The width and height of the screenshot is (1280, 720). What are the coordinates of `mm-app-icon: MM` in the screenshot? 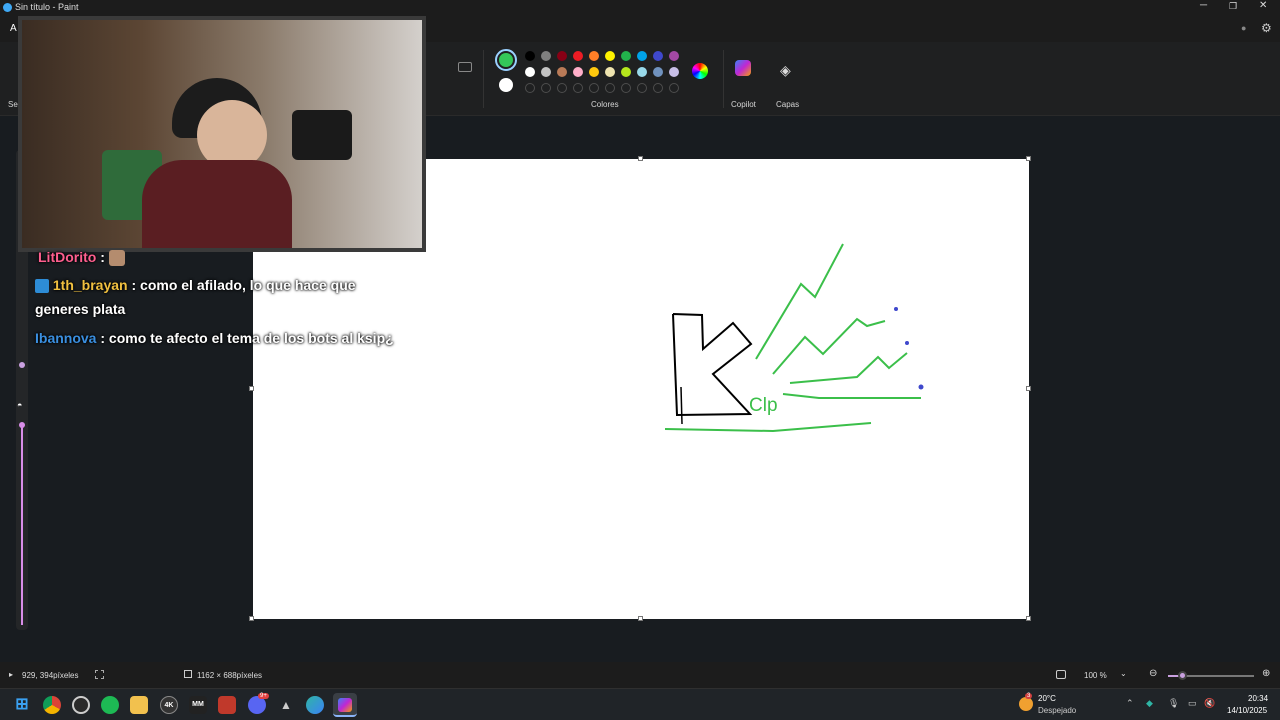 It's located at (198, 705).